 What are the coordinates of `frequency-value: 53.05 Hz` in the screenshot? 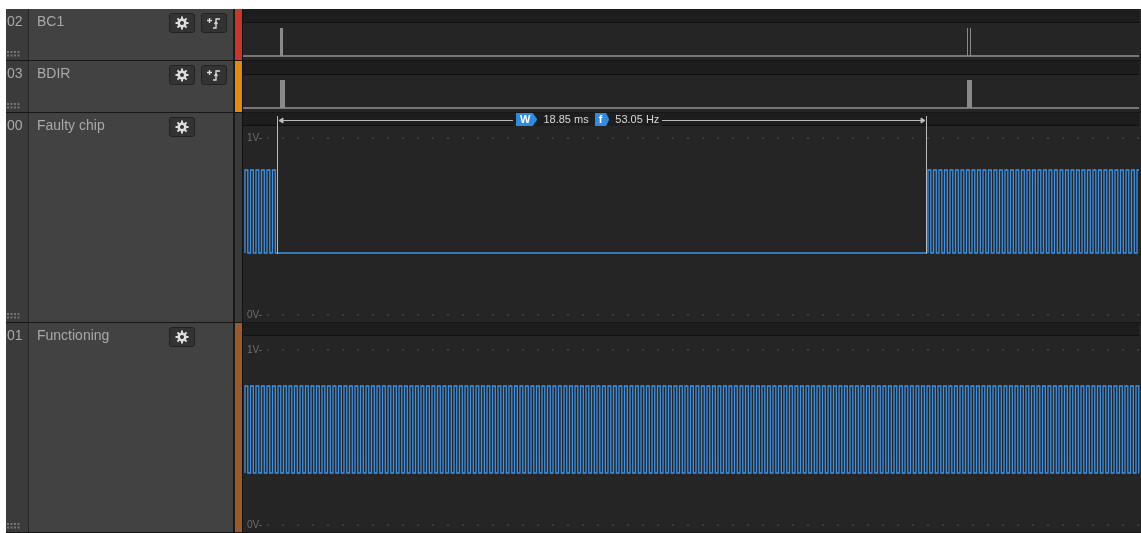 It's located at (637, 119).